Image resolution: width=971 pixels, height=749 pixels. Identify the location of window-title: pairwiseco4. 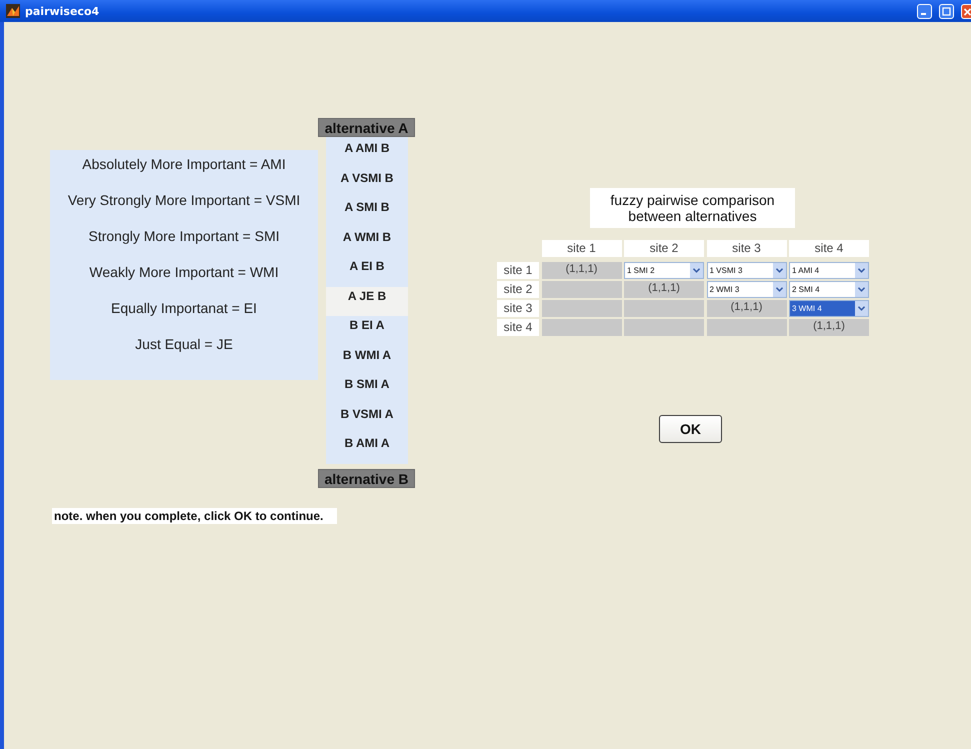
(62, 11).